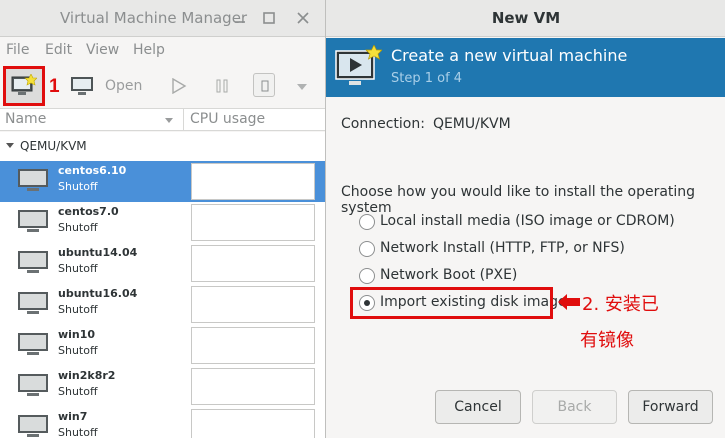 Image resolution: width=725 pixels, height=438 pixels. Describe the element at coordinates (427, 78) in the screenshot. I see `wizard-step: Step 1 of 4` at that location.